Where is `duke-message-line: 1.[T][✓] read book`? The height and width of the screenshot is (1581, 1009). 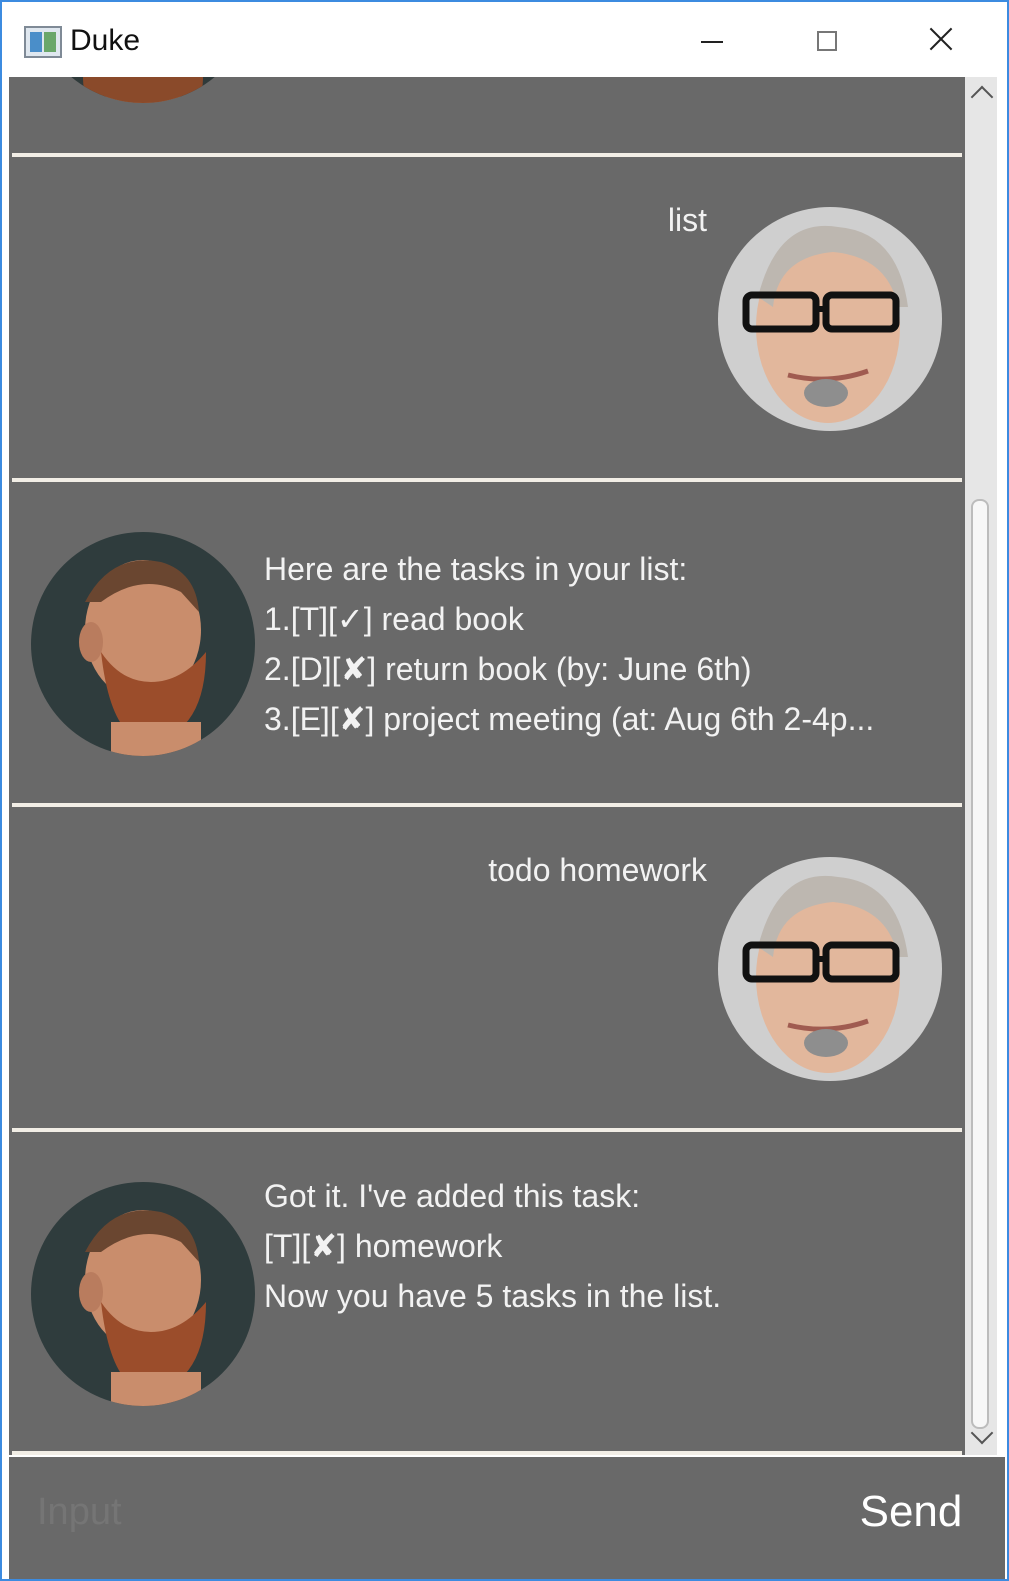
duke-message-line: 1.[T][✓] read book is located at coordinates (394, 619).